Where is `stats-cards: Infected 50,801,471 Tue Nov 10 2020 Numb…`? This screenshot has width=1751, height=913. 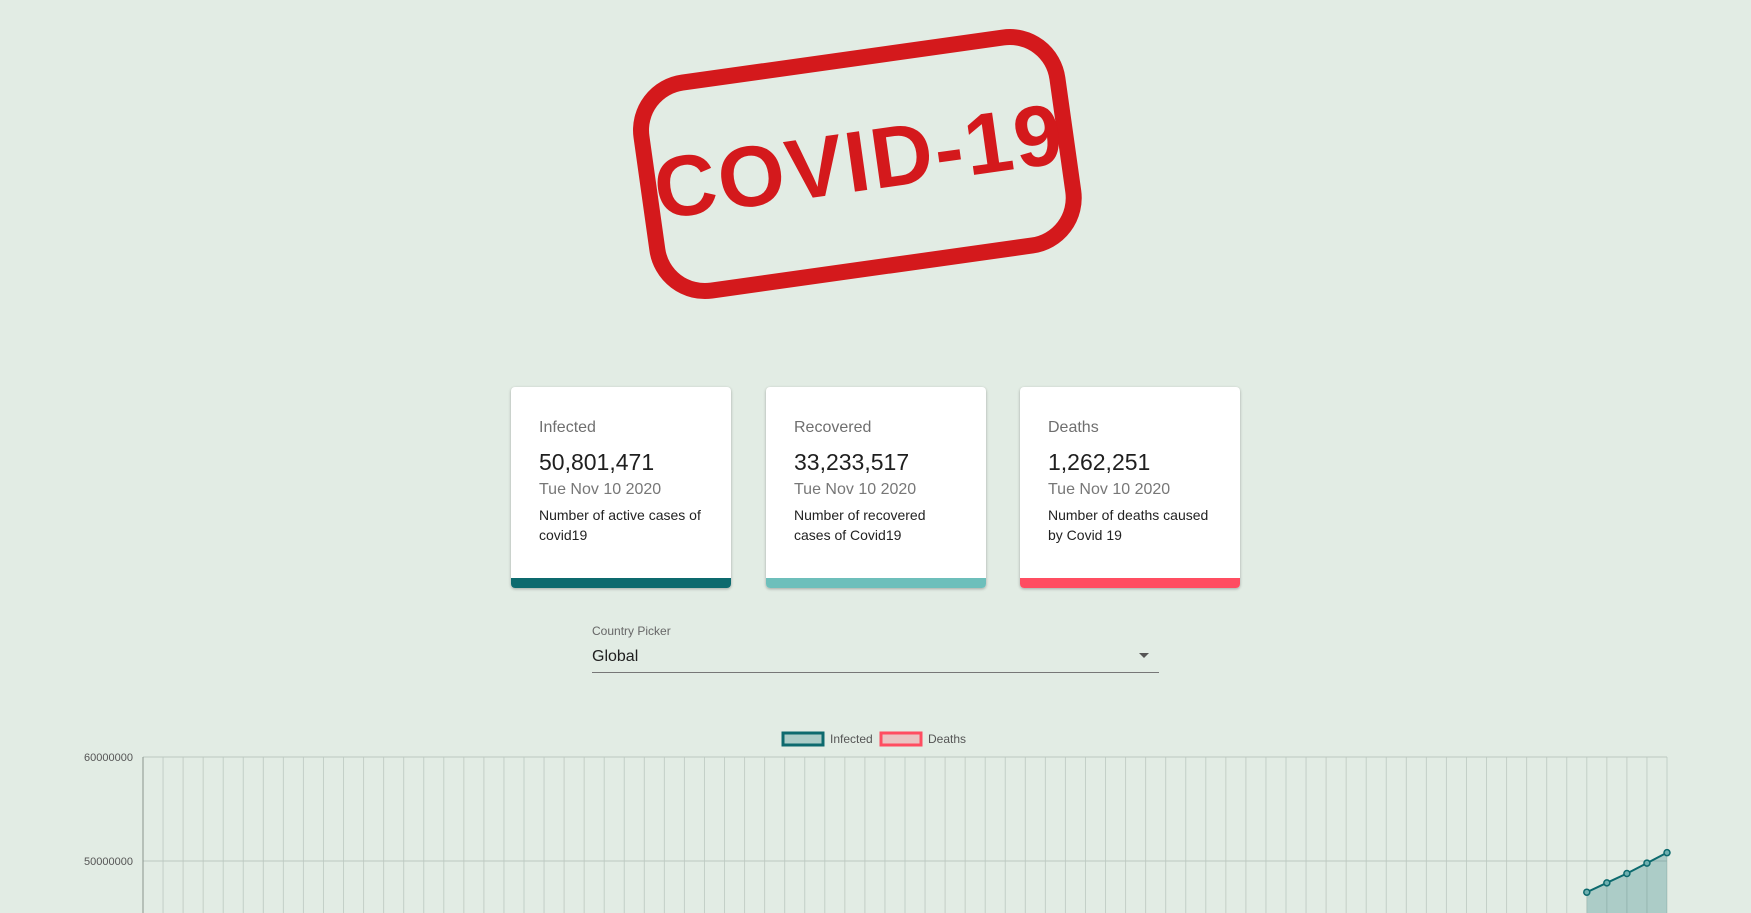 stats-cards: Infected 50,801,471 Tue Nov 10 2020 Numb… is located at coordinates (876, 487).